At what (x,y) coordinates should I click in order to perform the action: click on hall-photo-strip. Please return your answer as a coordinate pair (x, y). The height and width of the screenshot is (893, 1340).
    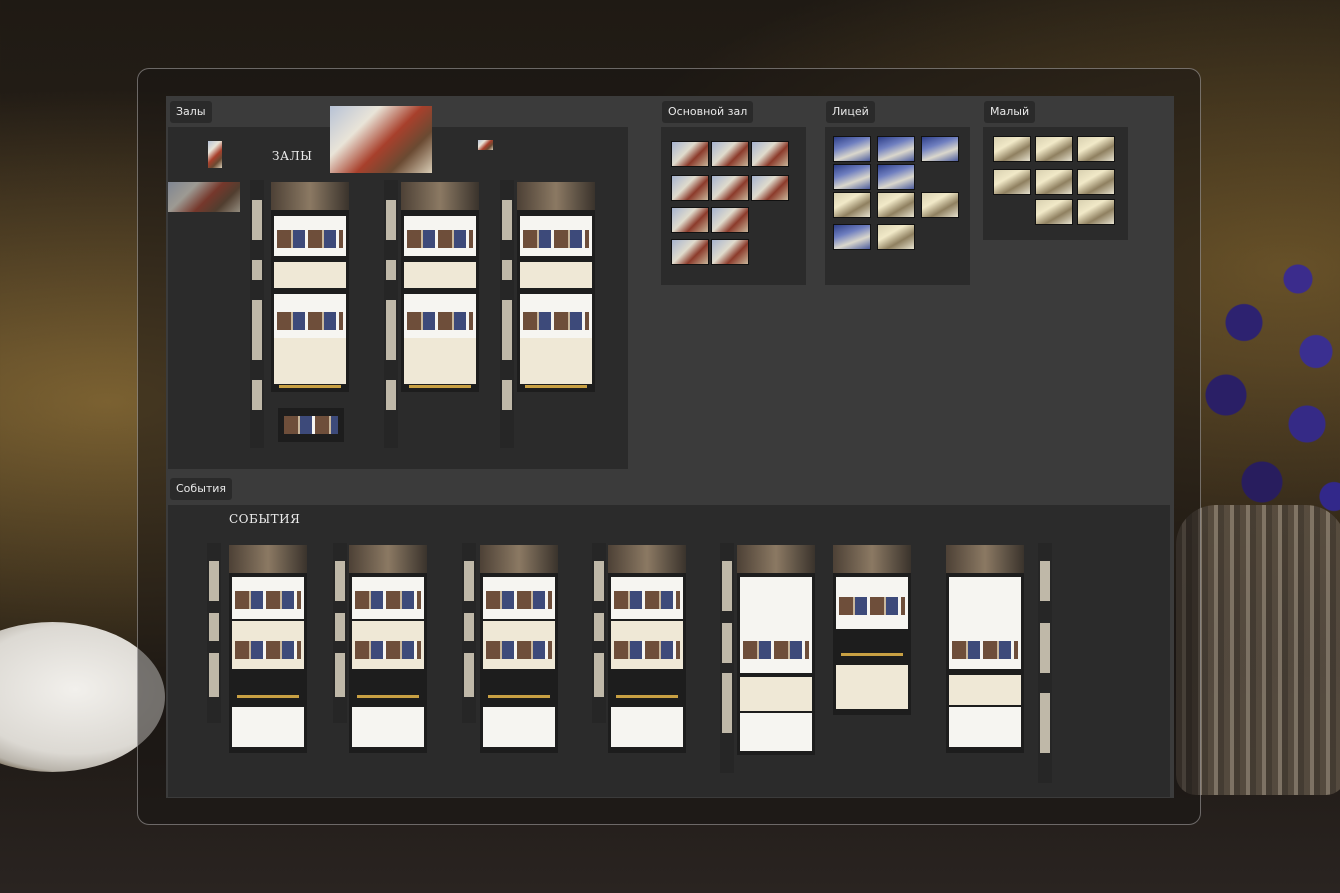
    Looking at the image, I should click on (204, 197).